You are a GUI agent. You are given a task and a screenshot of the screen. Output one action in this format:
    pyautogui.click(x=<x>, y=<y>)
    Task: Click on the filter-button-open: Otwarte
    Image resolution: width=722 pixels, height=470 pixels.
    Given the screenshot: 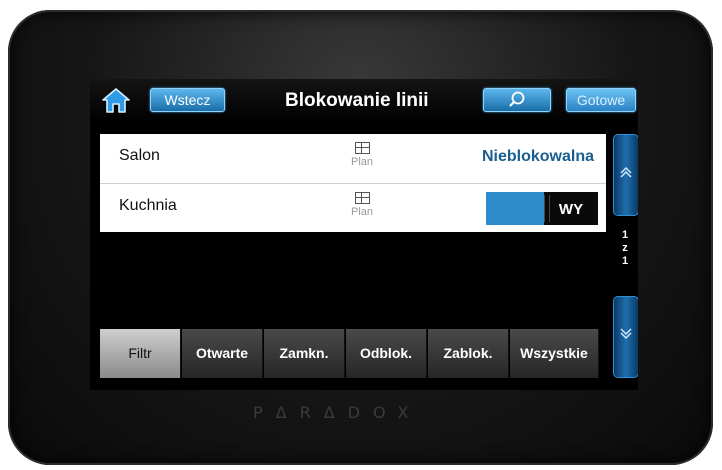 What is the action you would take?
    pyautogui.click(x=222, y=353)
    